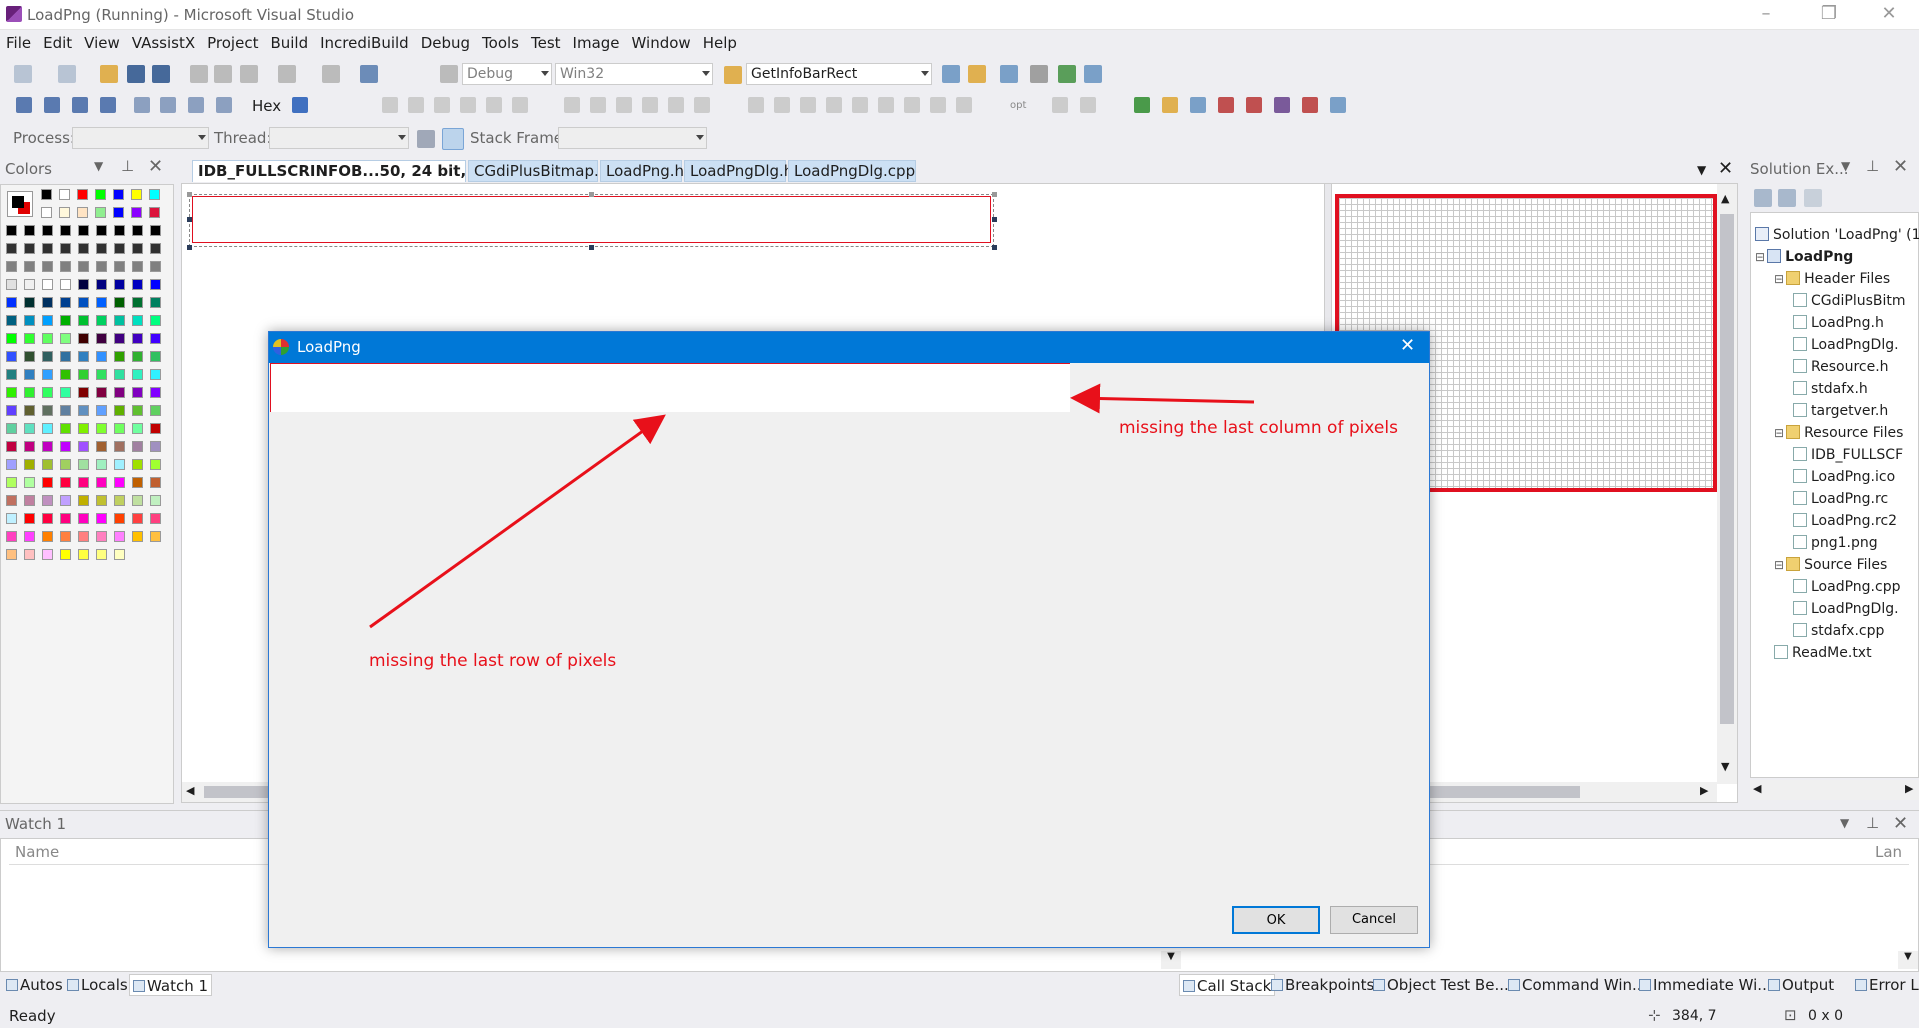 The image size is (1919, 1028). Describe the element at coordinates (500, 44) in the screenshot. I see `menu-tools: Tools` at that location.